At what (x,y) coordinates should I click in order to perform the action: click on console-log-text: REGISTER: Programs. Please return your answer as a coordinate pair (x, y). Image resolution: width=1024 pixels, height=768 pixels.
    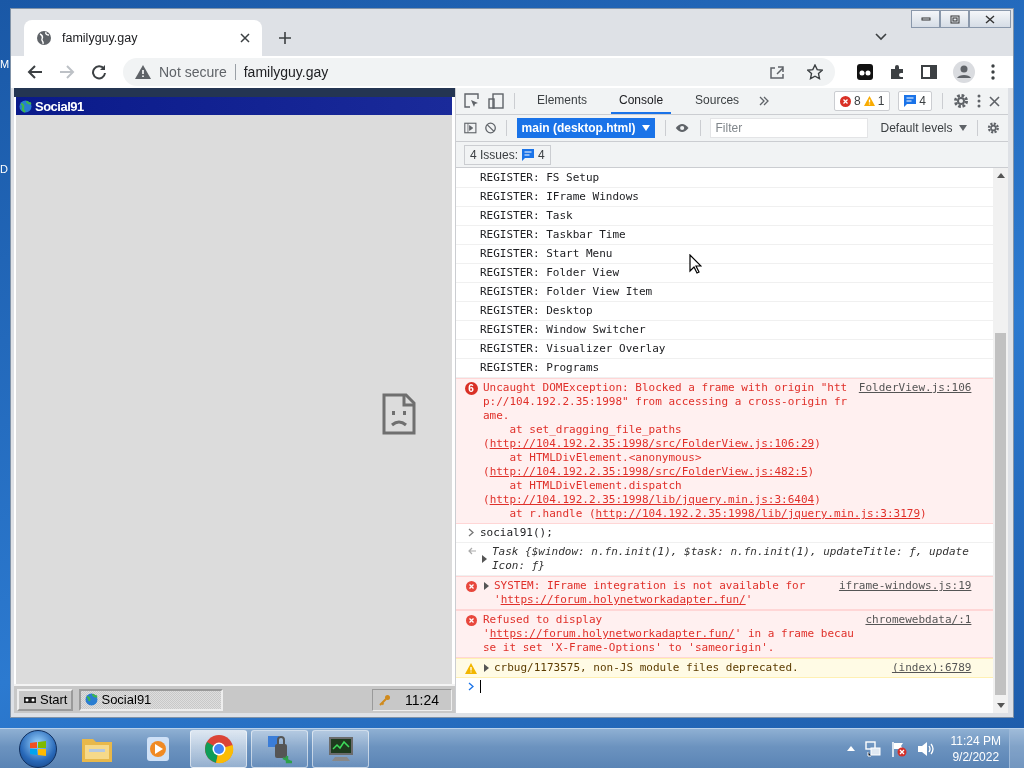
    Looking at the image, I should click on (540, 368).